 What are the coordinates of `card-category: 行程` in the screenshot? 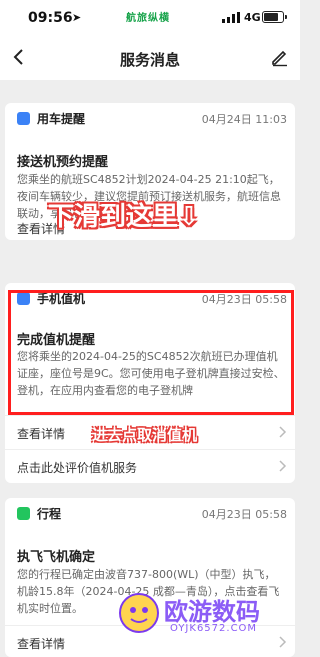 It's located at (49, 514).